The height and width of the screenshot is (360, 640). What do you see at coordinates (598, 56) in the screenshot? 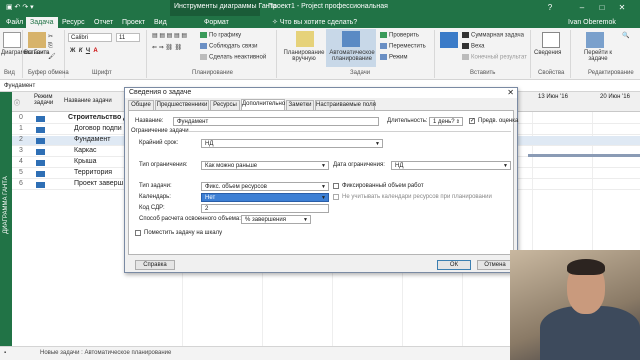
I see `scroll-to-task-button: Перейти к задаче` at bounding box center [598, 56].